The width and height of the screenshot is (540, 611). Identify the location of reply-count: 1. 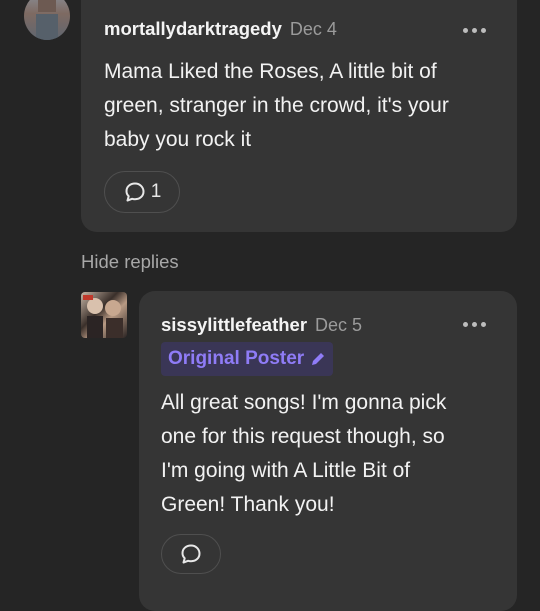
(156, 191).